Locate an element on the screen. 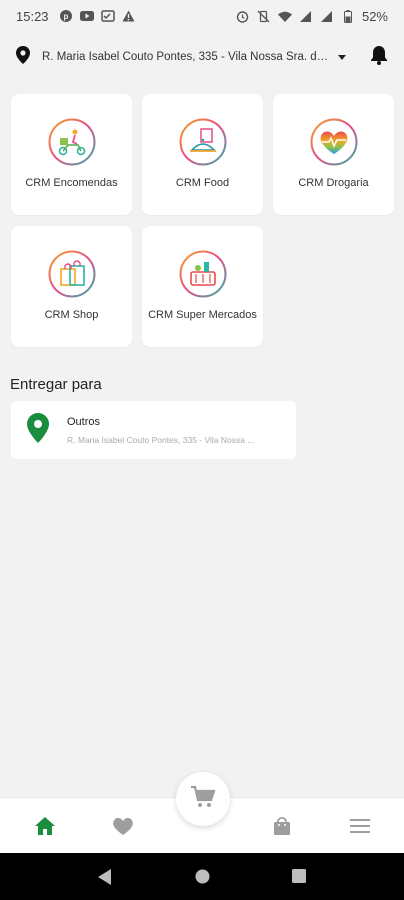 Image resolution: width=404 pixels, height=900 pixels. youtube-icon is located at coordinates (86, 16).